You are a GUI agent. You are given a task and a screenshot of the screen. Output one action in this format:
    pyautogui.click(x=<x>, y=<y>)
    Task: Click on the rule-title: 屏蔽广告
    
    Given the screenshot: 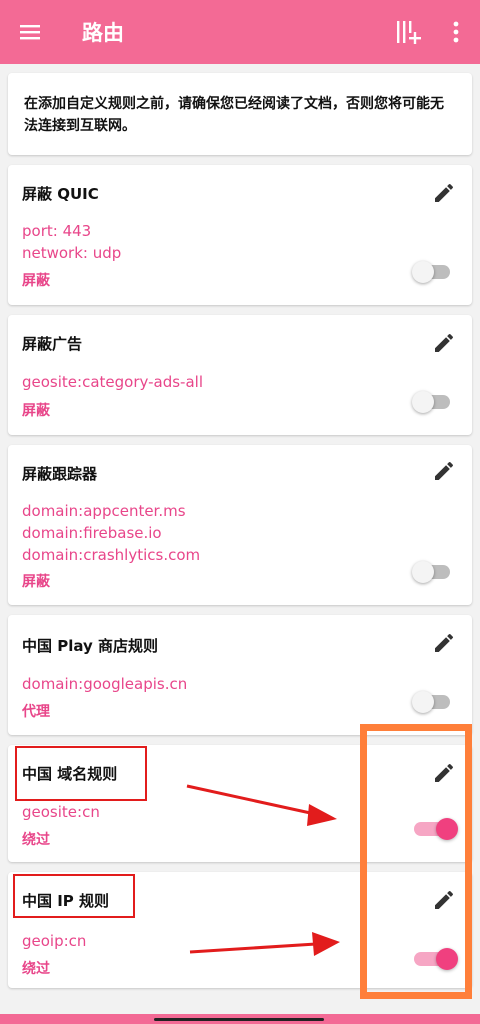 What is the action you would take?
    pyautogui.click(x=52, y=344)
    